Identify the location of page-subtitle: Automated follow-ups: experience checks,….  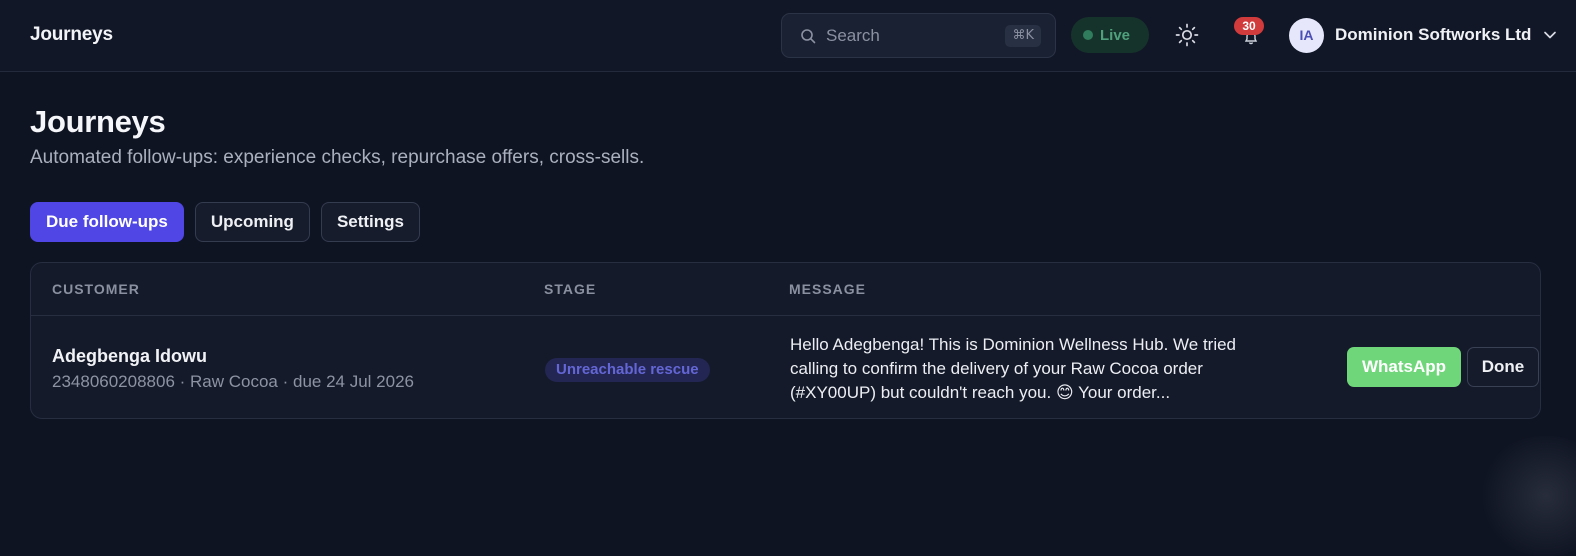
(337, 158).